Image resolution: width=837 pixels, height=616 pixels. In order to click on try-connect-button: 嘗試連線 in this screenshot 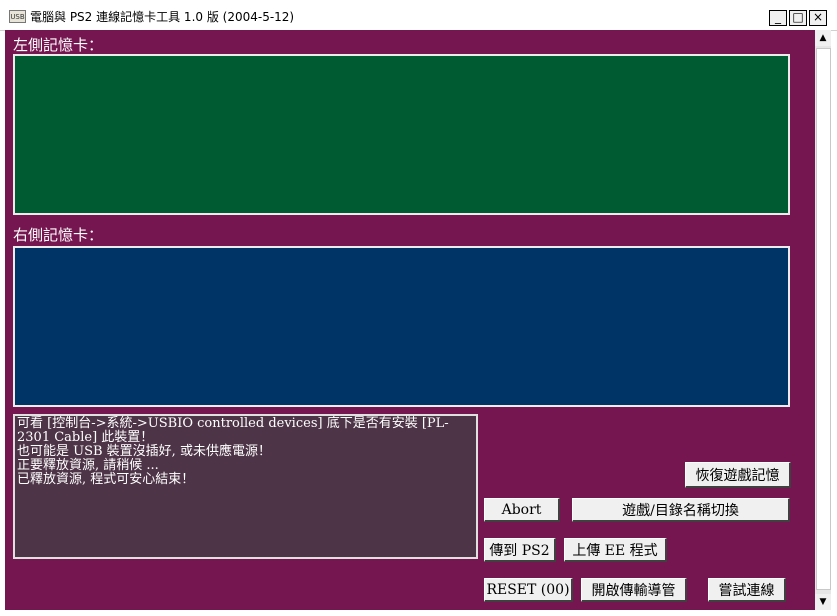, I will do `click(747, 590)`.